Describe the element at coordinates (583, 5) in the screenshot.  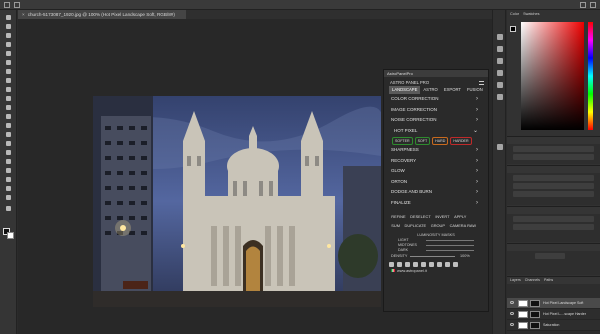
I see `search-icon` at that location.